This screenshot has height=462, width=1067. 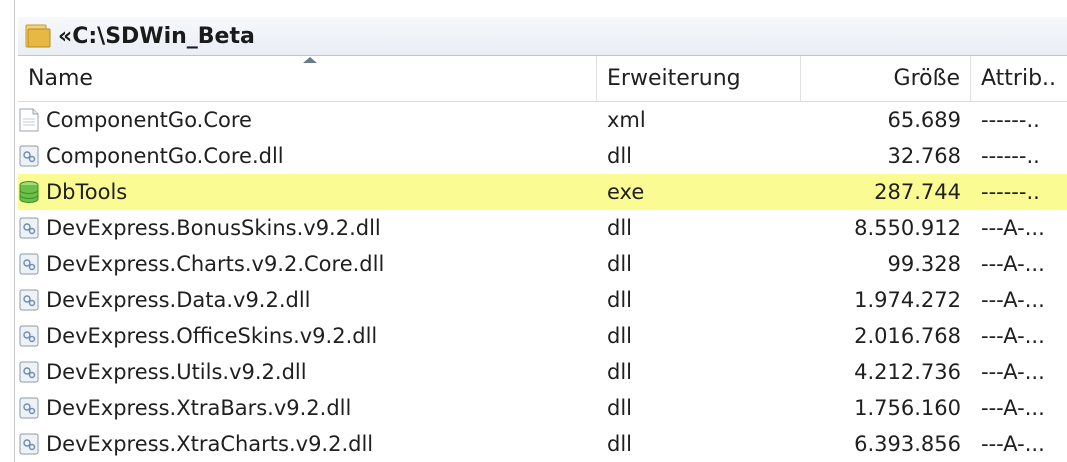 I want to click on file-name: DevExpress.OfficeSkins.v9.2.dll, so click(x=212, y=336).